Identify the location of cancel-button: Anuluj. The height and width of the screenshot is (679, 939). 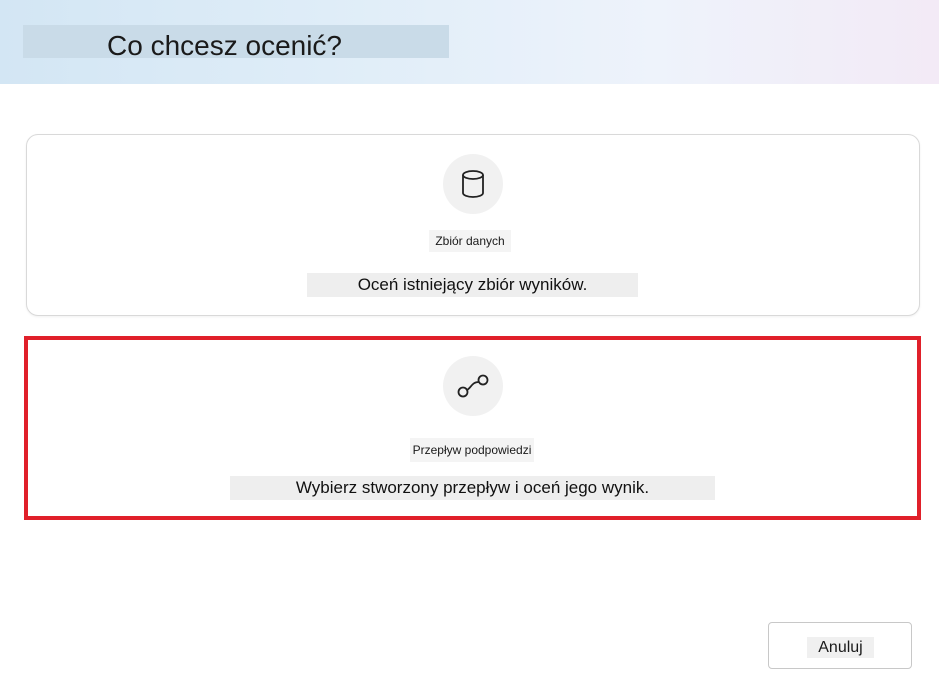
(840, 645).